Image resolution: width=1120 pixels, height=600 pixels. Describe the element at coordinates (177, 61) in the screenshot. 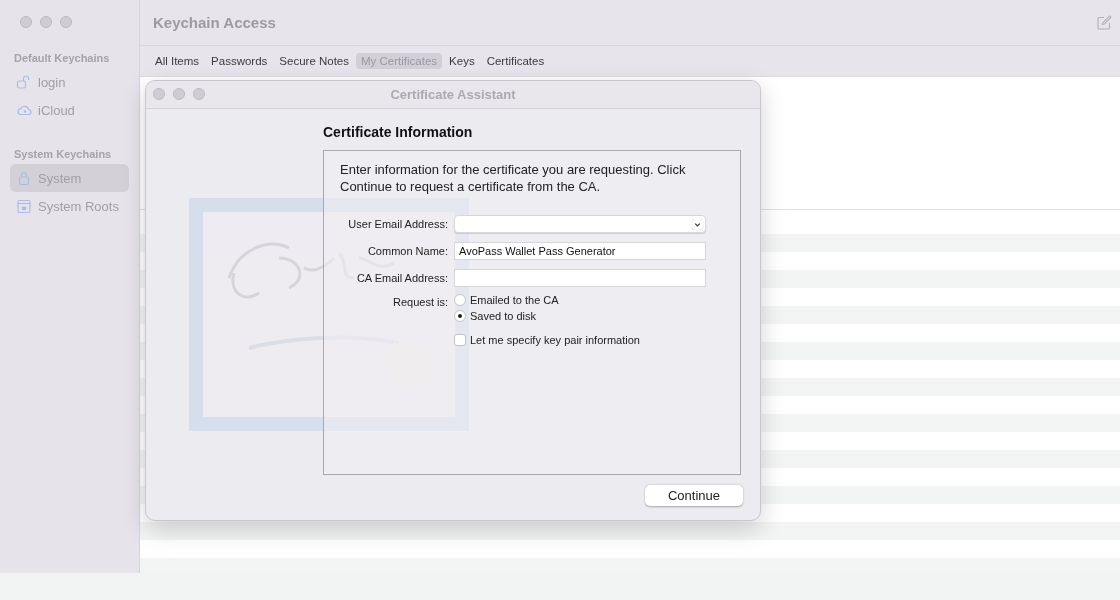

I see `tab: All Items` at that location.